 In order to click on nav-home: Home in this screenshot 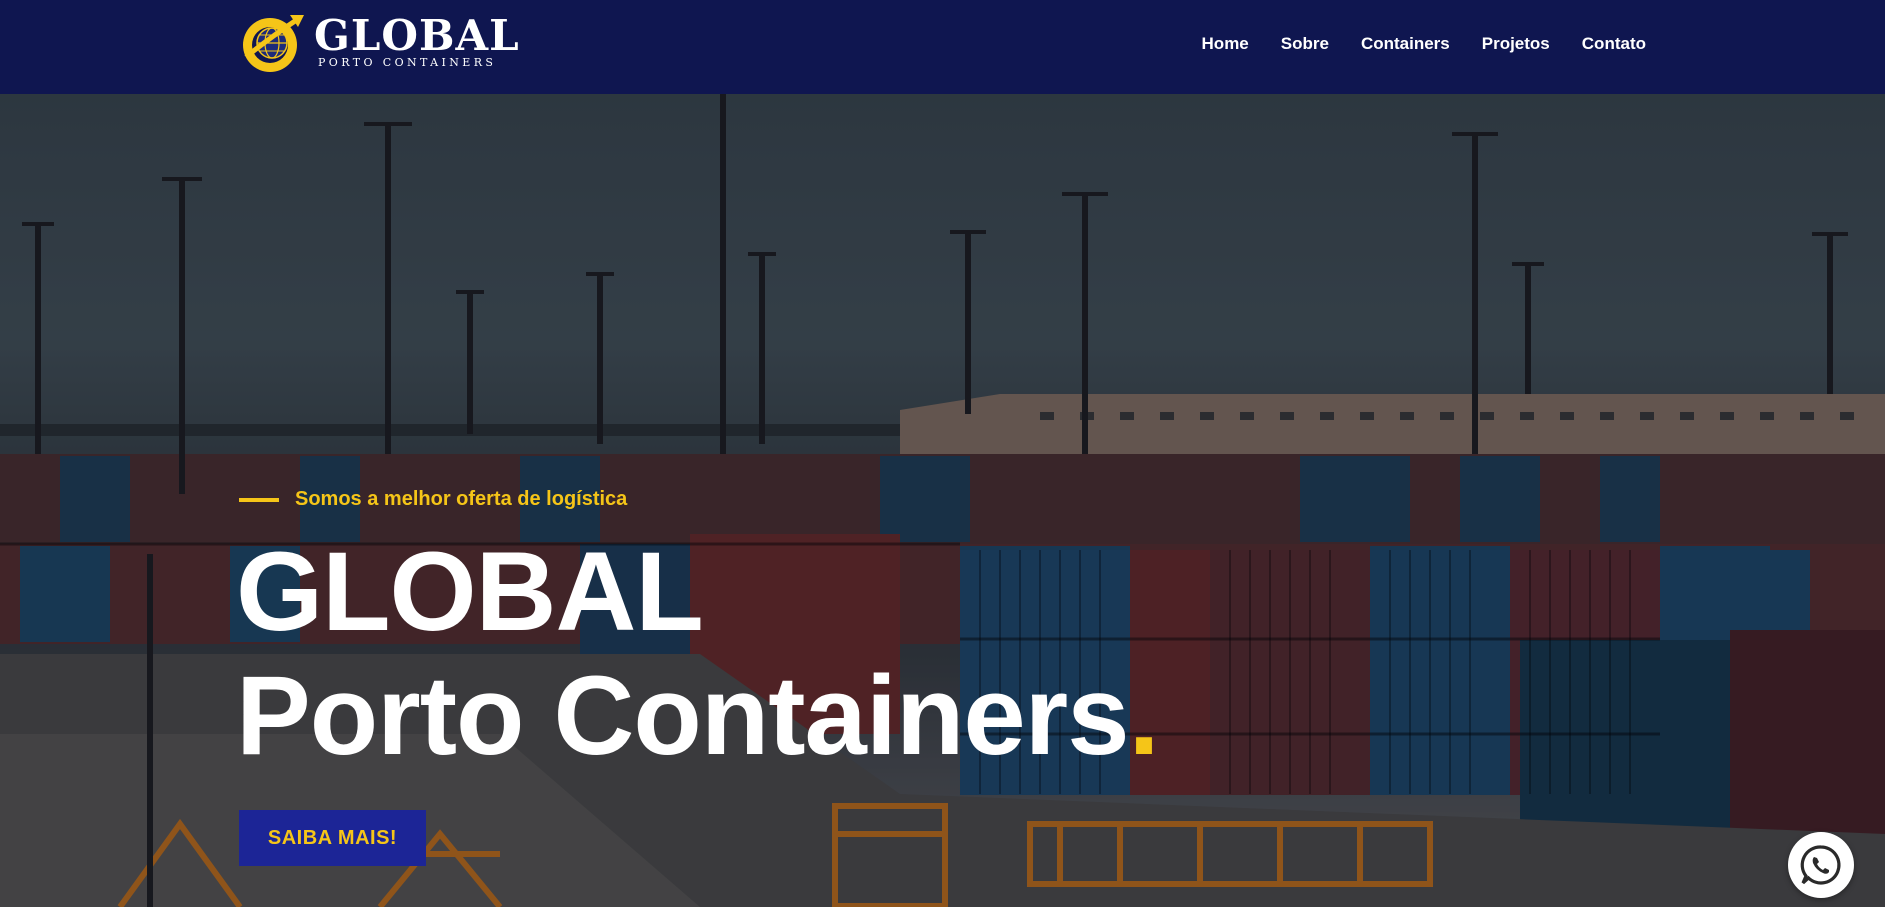, I will do `click(1225, 44)`.